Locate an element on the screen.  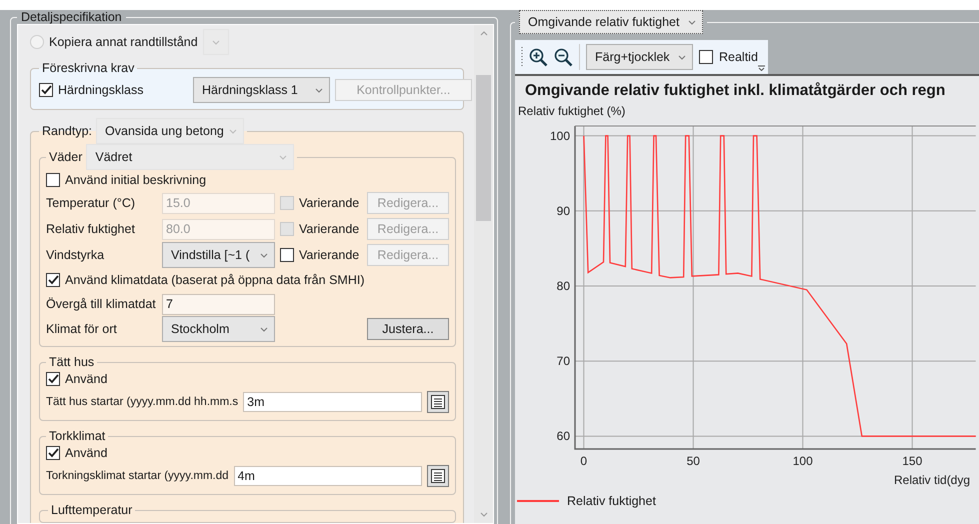
scrollbar-thumb is located at coordinates (483, 148).